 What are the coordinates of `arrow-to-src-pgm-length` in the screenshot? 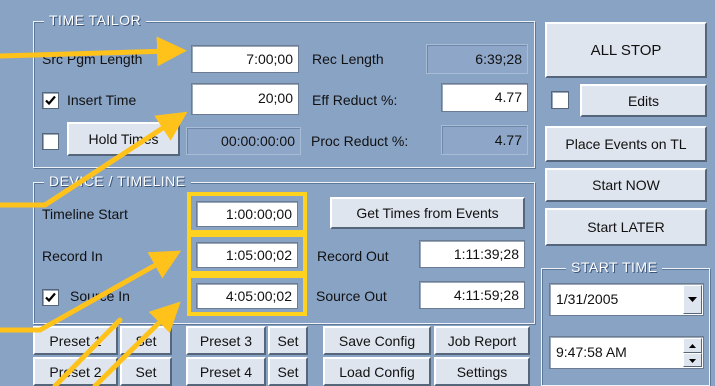 It's located at (93, 51).